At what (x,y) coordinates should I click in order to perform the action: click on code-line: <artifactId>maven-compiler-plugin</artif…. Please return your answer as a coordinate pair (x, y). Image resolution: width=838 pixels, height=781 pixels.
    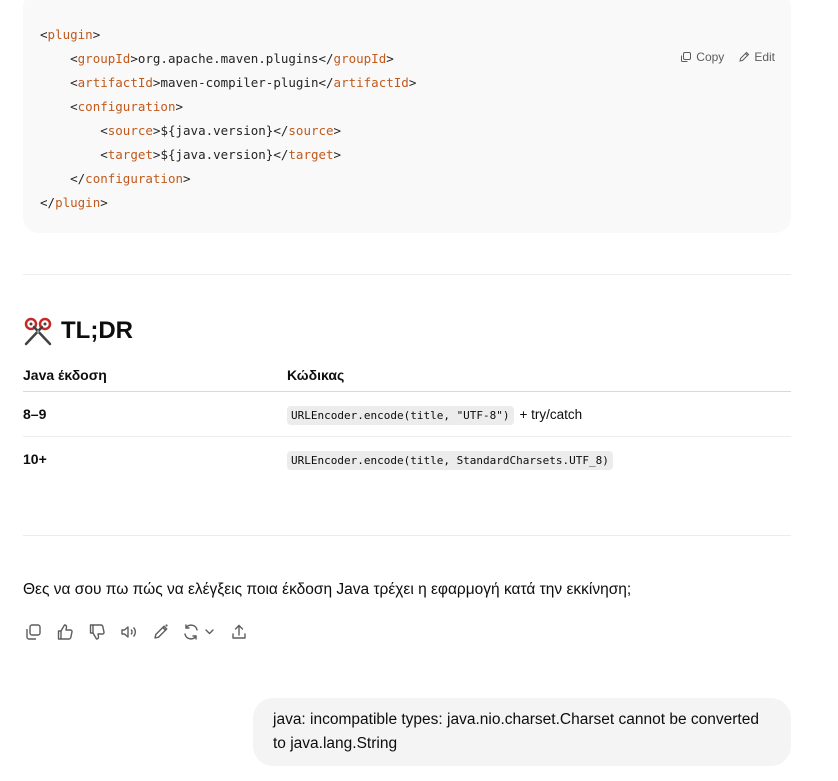
    Looking at the image, I should click on (243, 82).